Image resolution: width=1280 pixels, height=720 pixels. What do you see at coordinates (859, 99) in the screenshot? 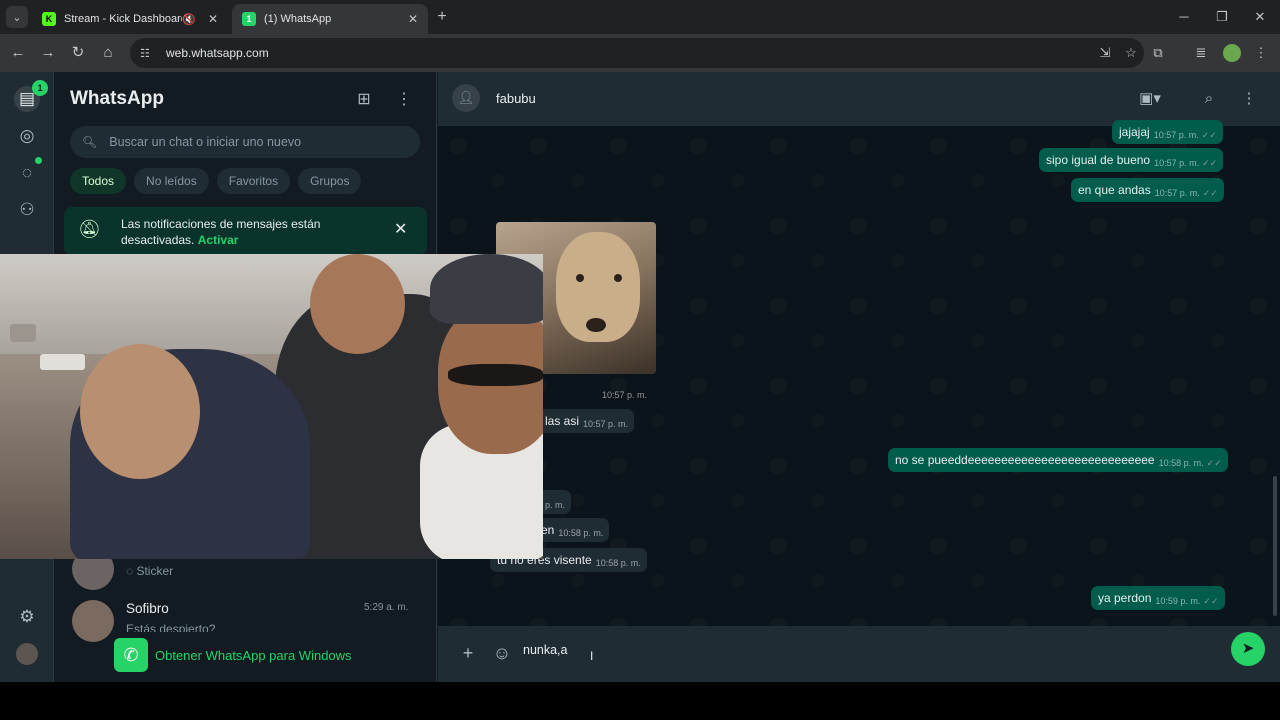
I see `conversation-header: 👤︎ fabubu ▣▾ ⌕ ⋮` at bounding box center [859, 99].